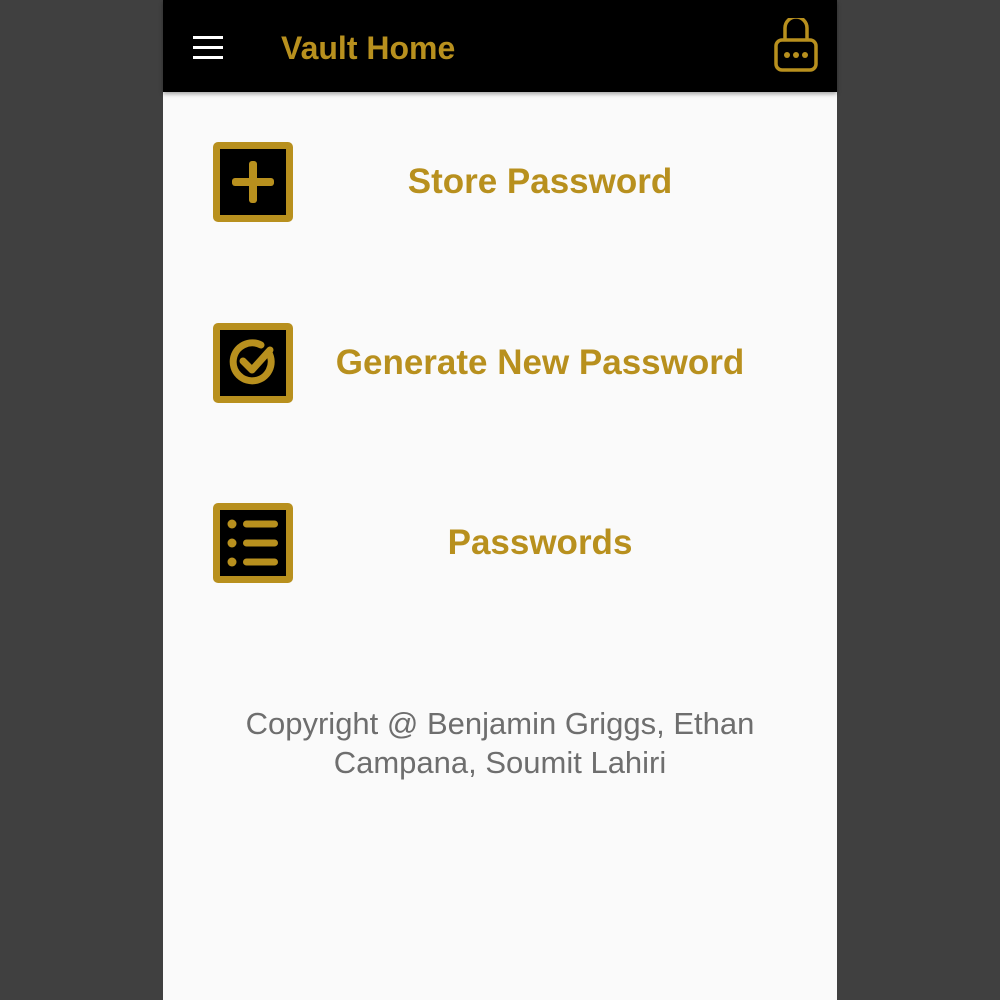  What do you see at coordinates (540, 542) in the screenshot?
I see `passwords-label: Passwords` at bounding box center [540, 542].